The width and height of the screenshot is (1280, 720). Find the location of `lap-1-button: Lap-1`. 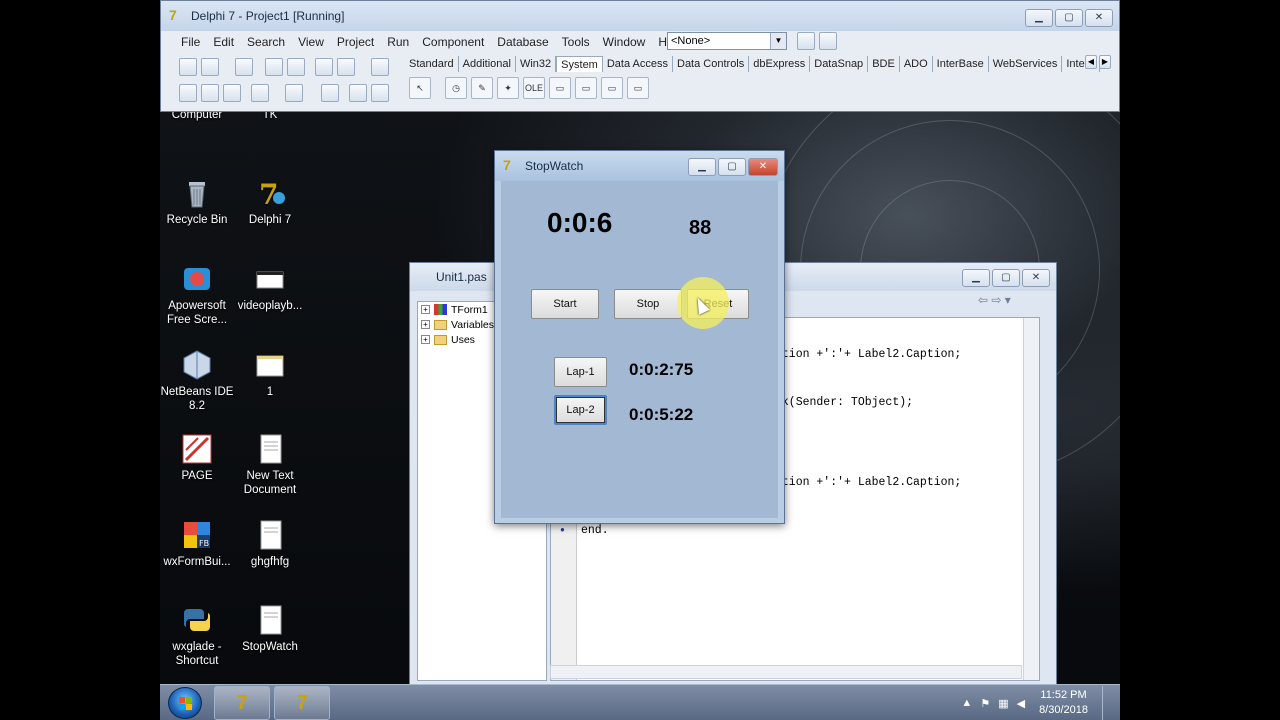

lap-1-button: Lap-1 is located at coordinates (580, 372).